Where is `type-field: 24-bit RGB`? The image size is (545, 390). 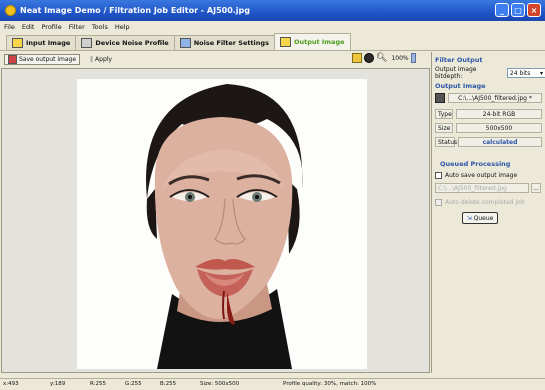 type-field: 24-bit RGB is located at coordinates (499, 114).